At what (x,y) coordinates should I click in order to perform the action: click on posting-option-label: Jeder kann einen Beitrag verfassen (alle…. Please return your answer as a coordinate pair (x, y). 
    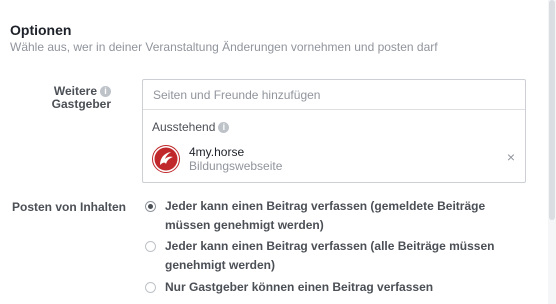
    Looking at the image, I should click on (330, 255).